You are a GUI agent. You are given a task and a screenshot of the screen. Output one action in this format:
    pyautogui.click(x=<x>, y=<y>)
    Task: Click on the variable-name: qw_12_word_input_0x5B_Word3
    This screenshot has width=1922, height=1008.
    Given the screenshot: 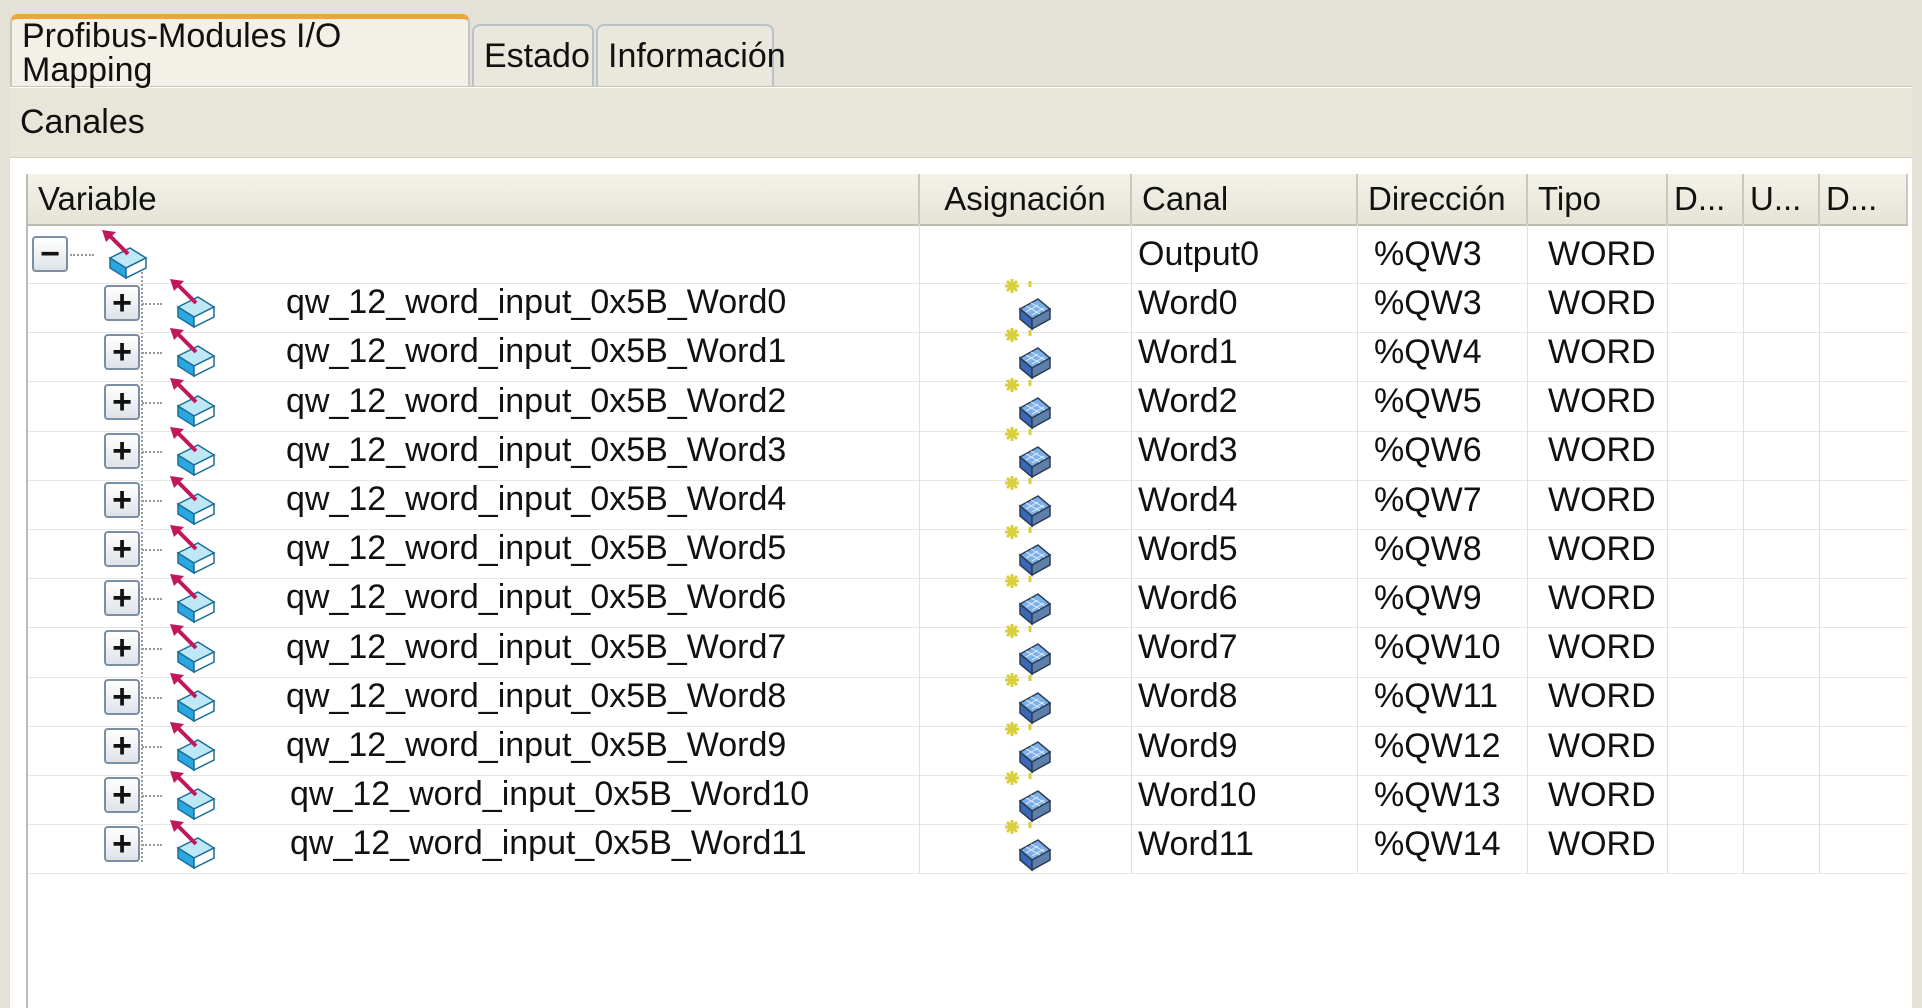 What is the action you would take?
    pyautogui.click(x=536, y=450)
    